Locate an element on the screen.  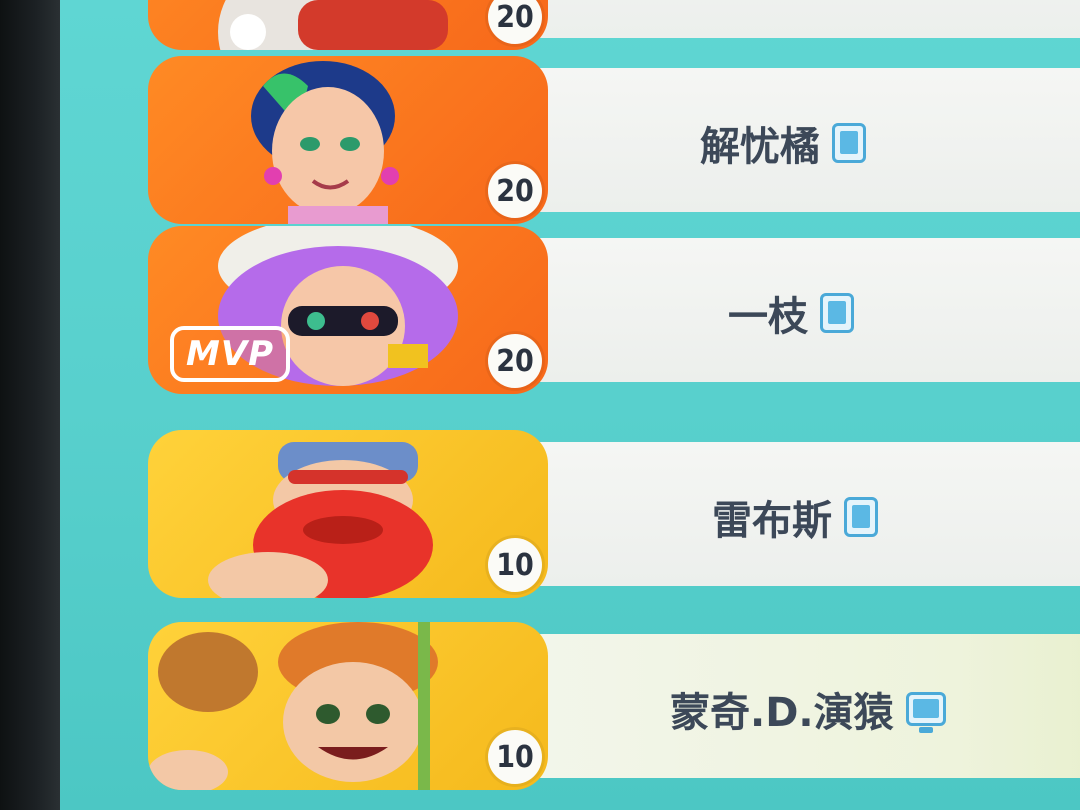
player-name-text: 蒙奇.D.演猿 is located at coordinates (782, 713).